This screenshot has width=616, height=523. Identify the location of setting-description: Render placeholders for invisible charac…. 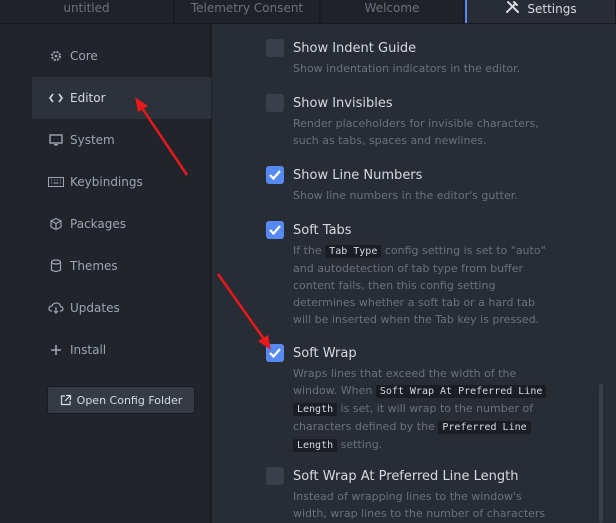
(423, 132).